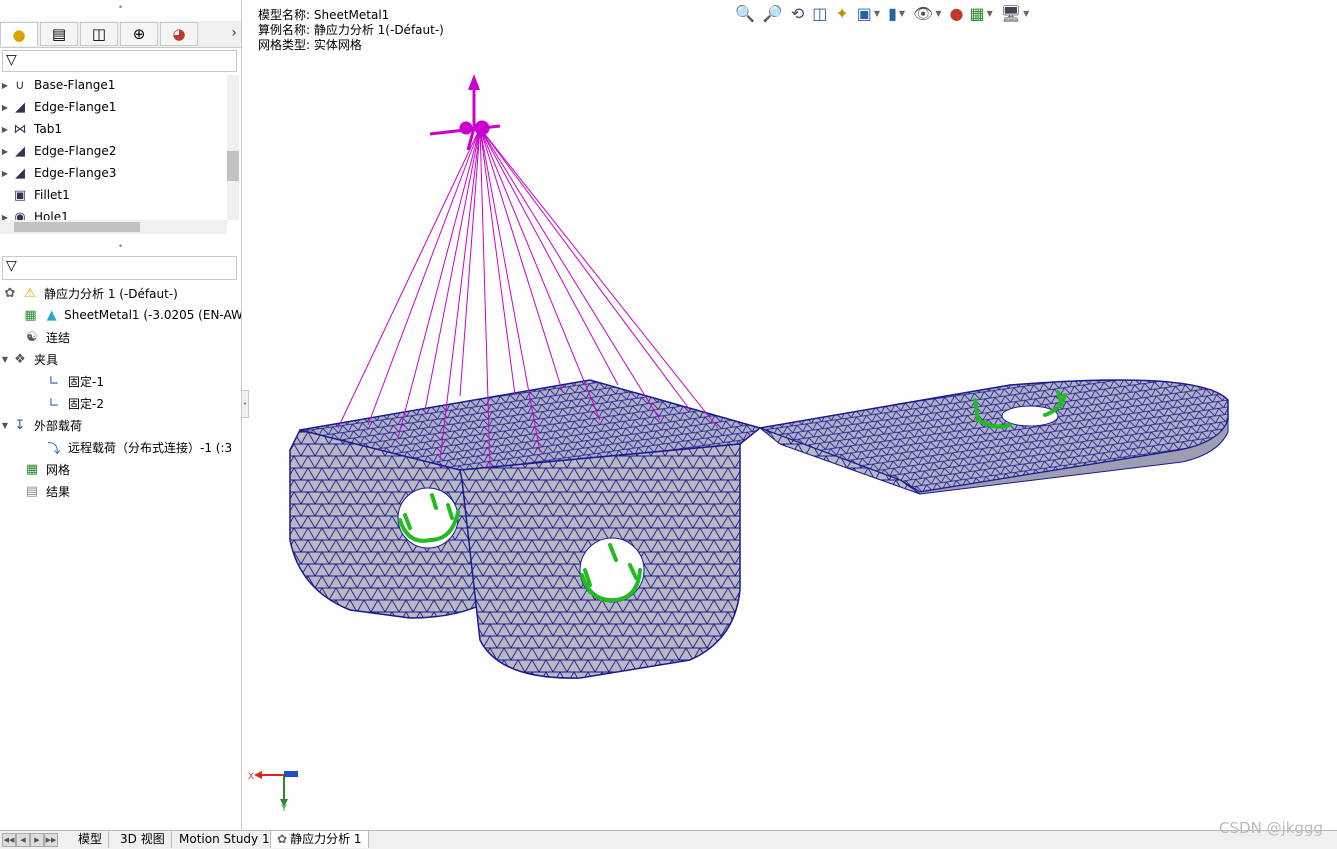 Image resolution: width=1337 pixels, height=849 pixels. I want to click on next-tab-icon: ▶, so click(37, 840).